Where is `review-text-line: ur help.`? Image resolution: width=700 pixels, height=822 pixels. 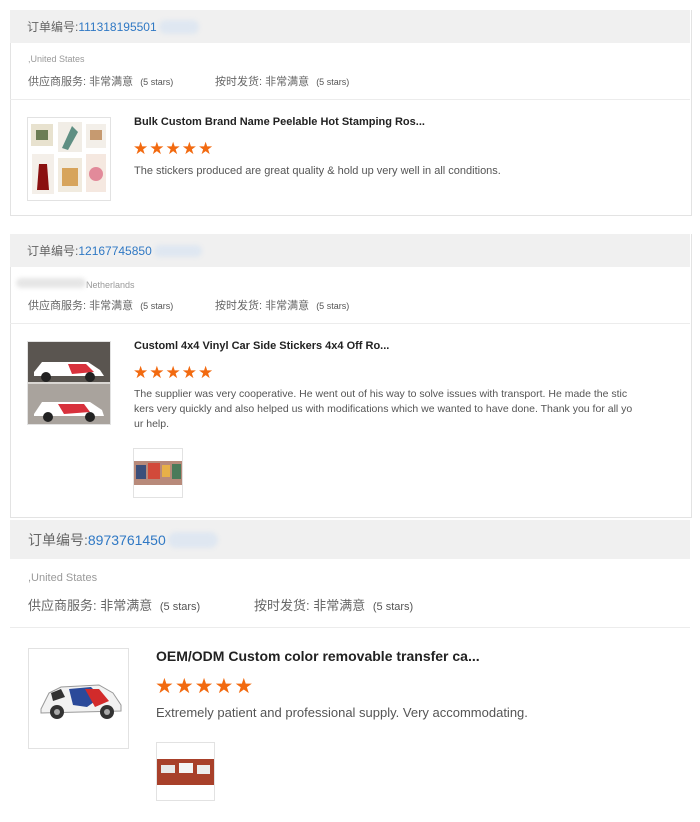 review-text-line: ur help. is located at coordinates (152, 424).